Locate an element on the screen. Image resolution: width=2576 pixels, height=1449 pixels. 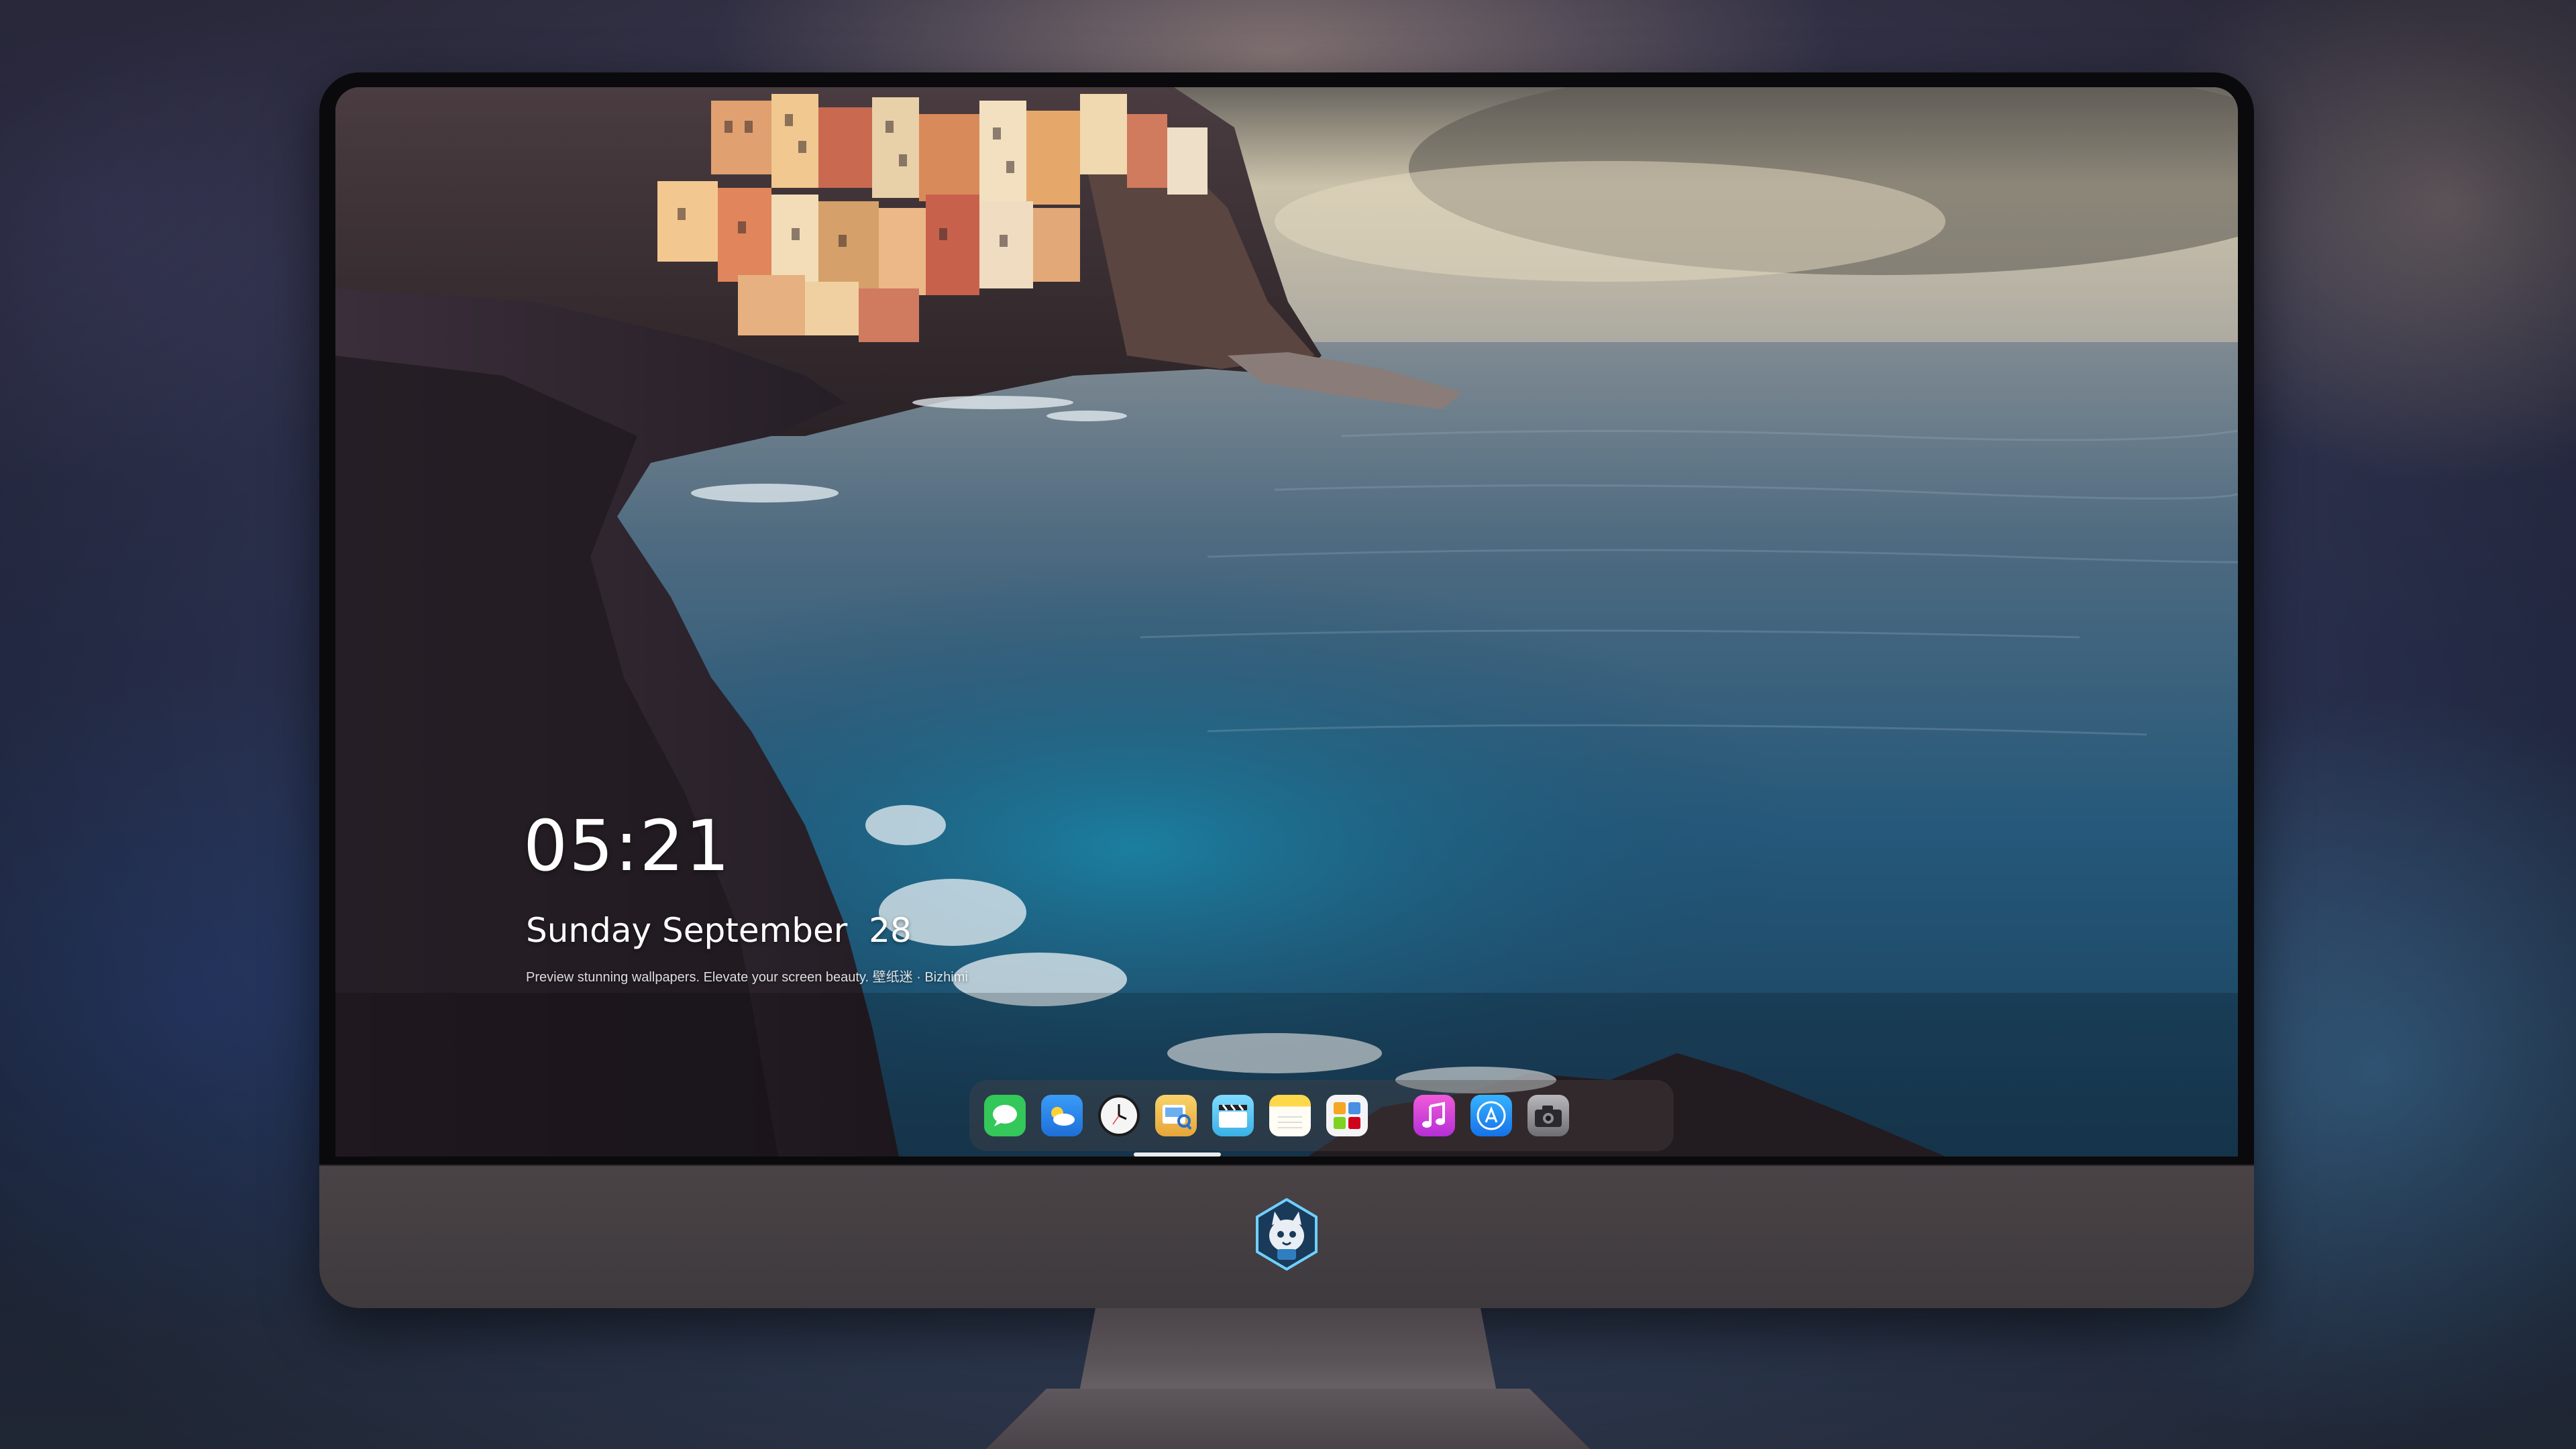
lock-clock: 05:21 is located at coordinates (627, 846).